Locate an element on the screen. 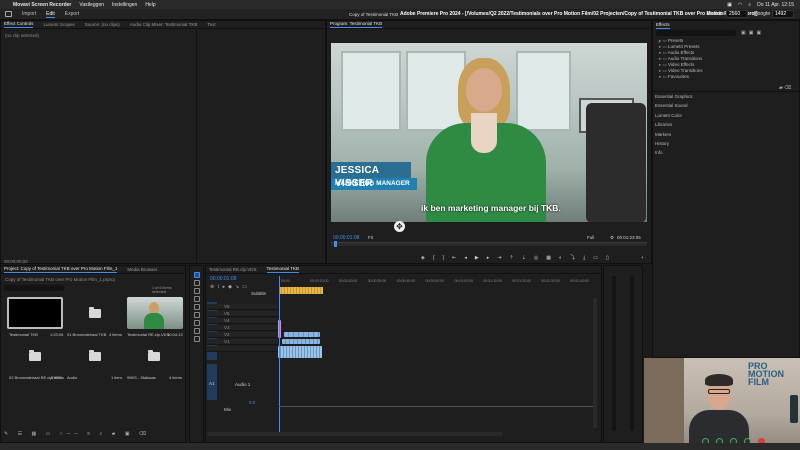 This screenshot has height=450, width=800. panel-lumetri-color: Lumetri Color is located at coordinates (726, 115).